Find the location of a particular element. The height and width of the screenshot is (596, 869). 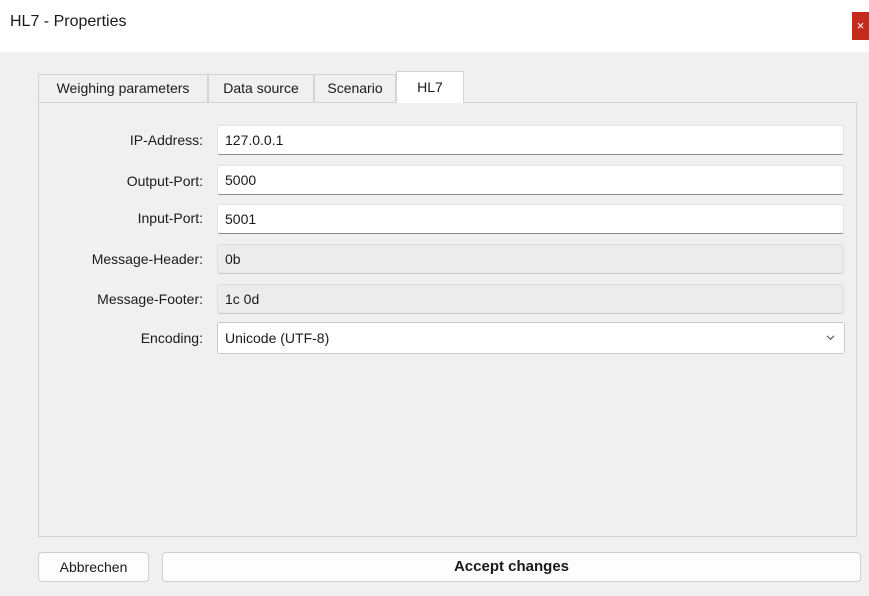

input-port-field: 5001 is located at coordinates (530, 219).